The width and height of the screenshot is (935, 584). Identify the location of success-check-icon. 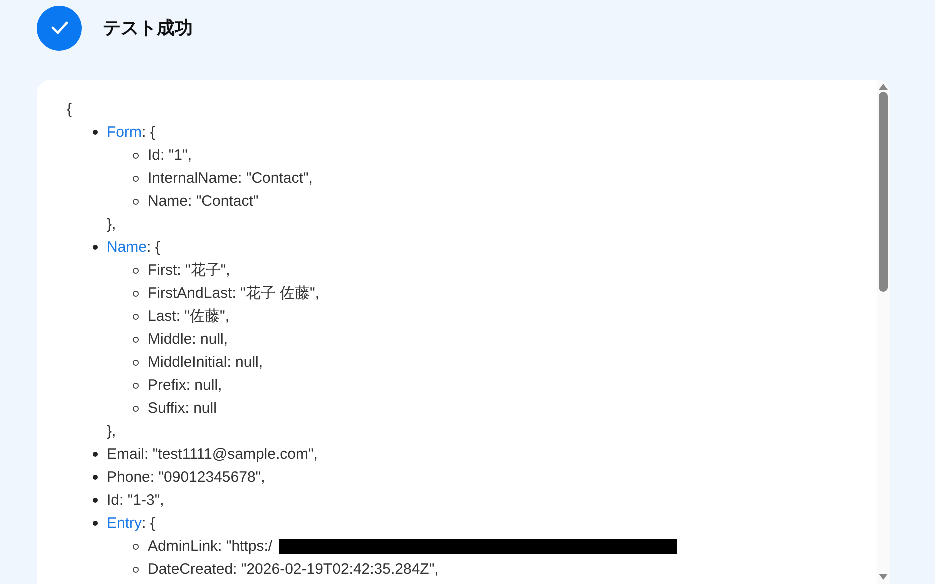
(59, 28).